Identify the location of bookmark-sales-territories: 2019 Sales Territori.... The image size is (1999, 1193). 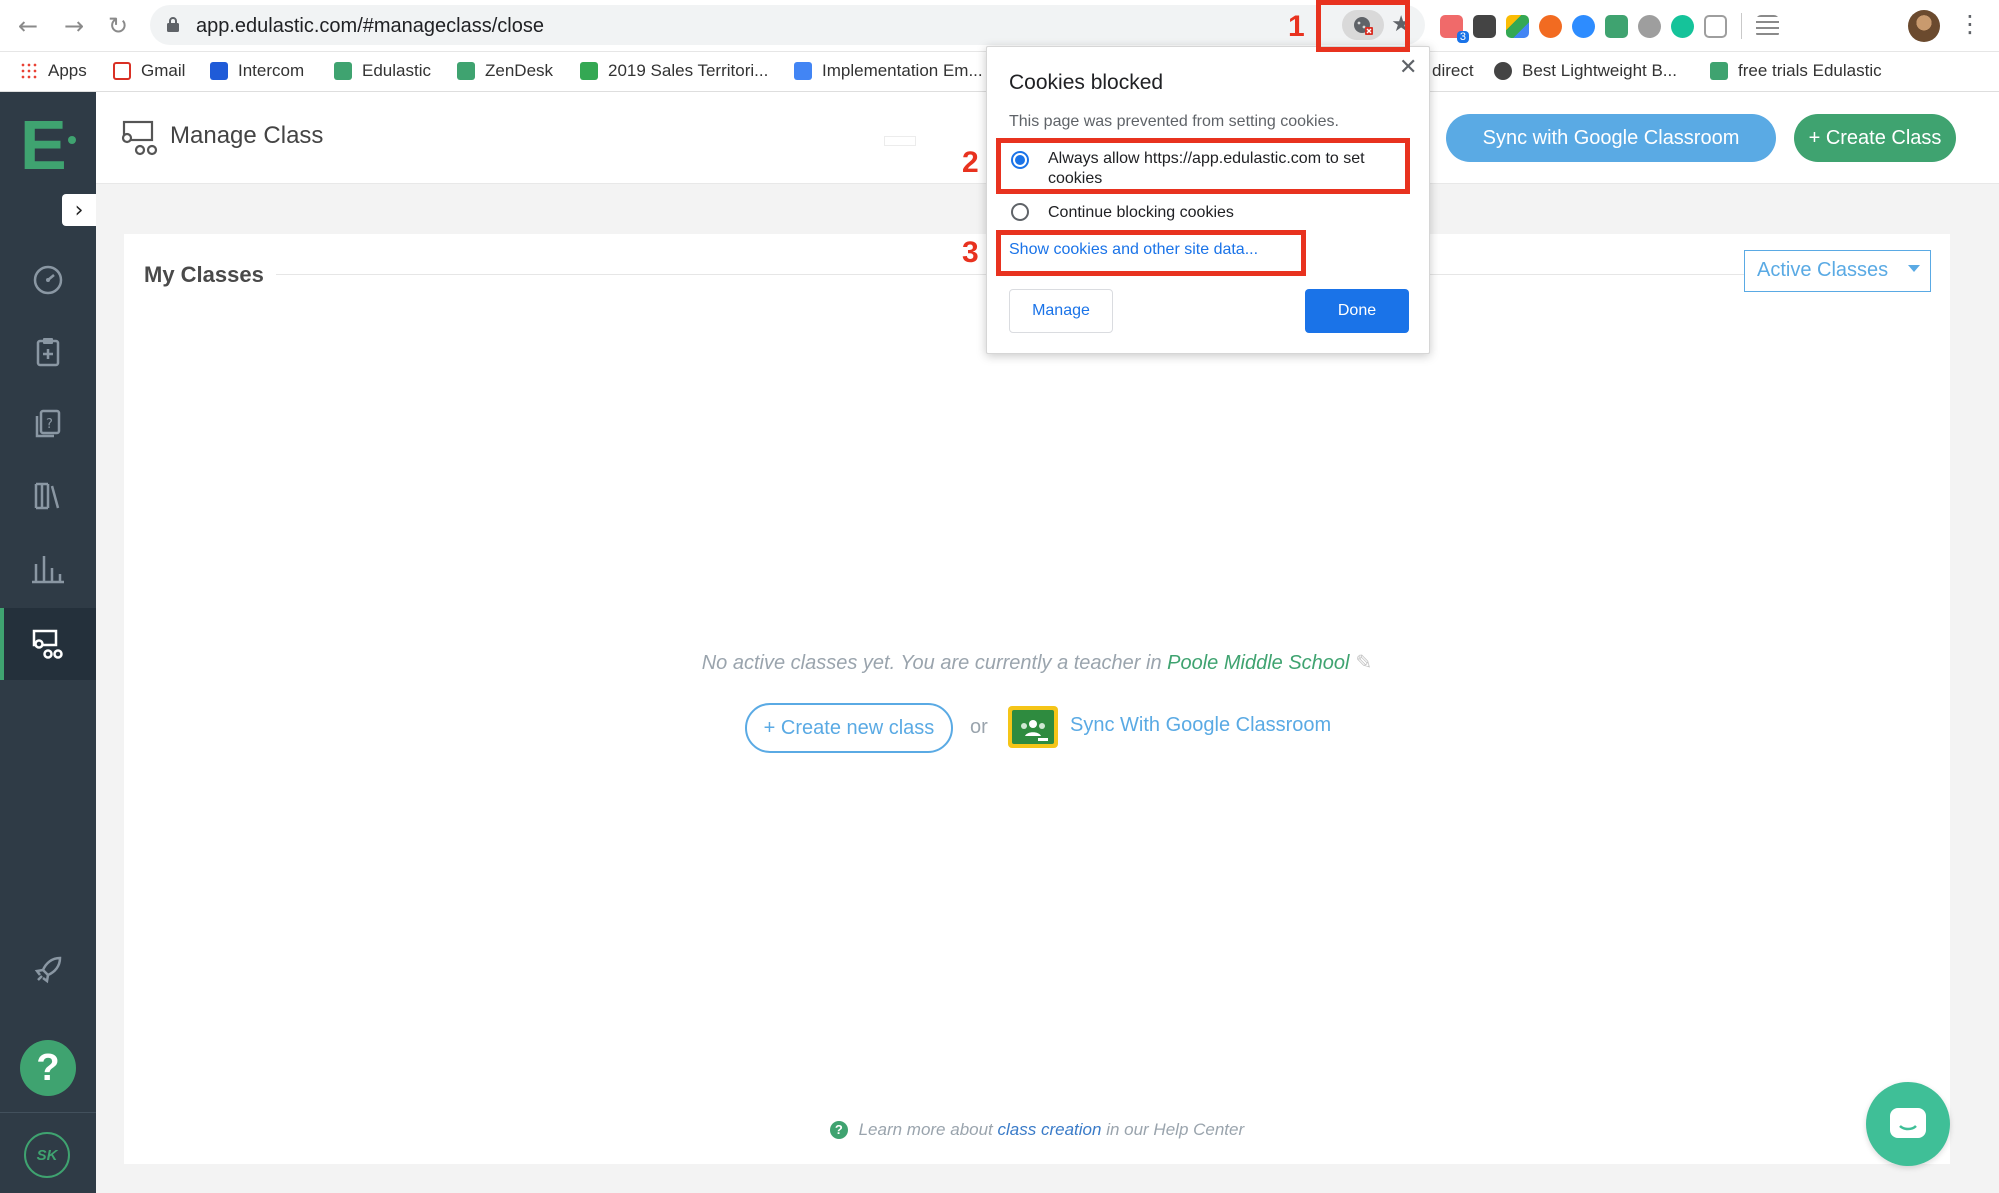
(674, 71).